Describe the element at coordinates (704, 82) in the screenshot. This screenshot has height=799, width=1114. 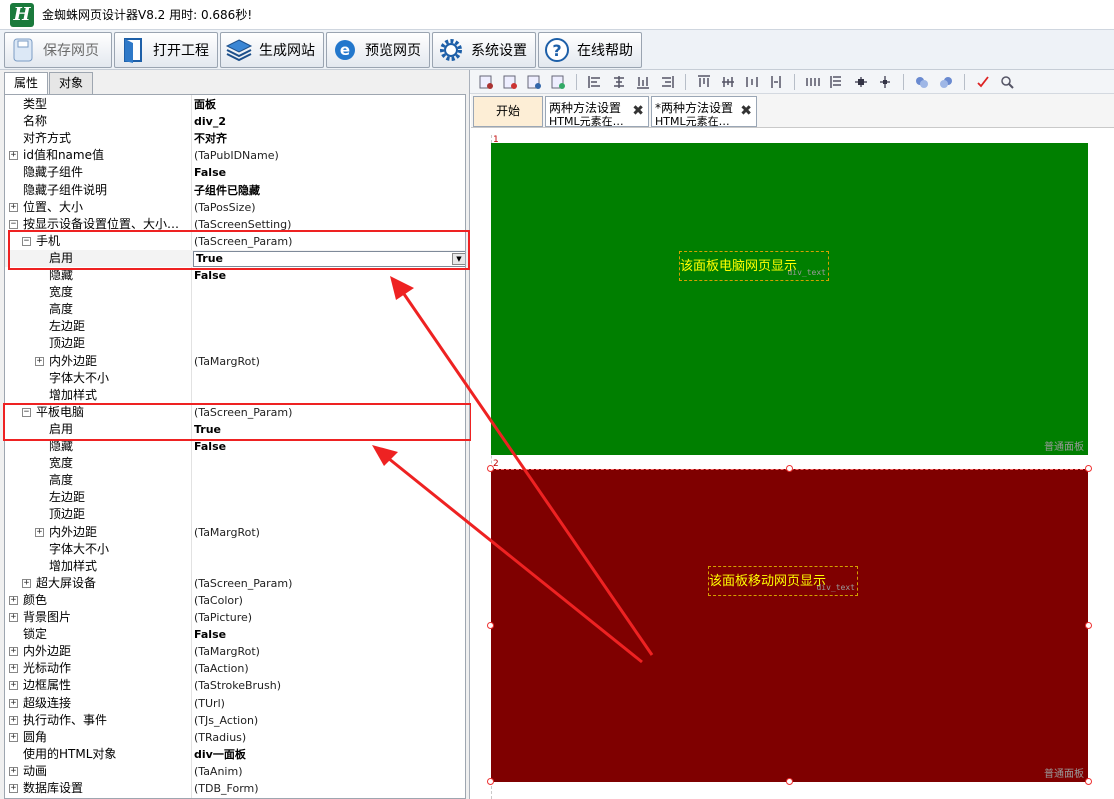
I see `align-top-icon` at that location.